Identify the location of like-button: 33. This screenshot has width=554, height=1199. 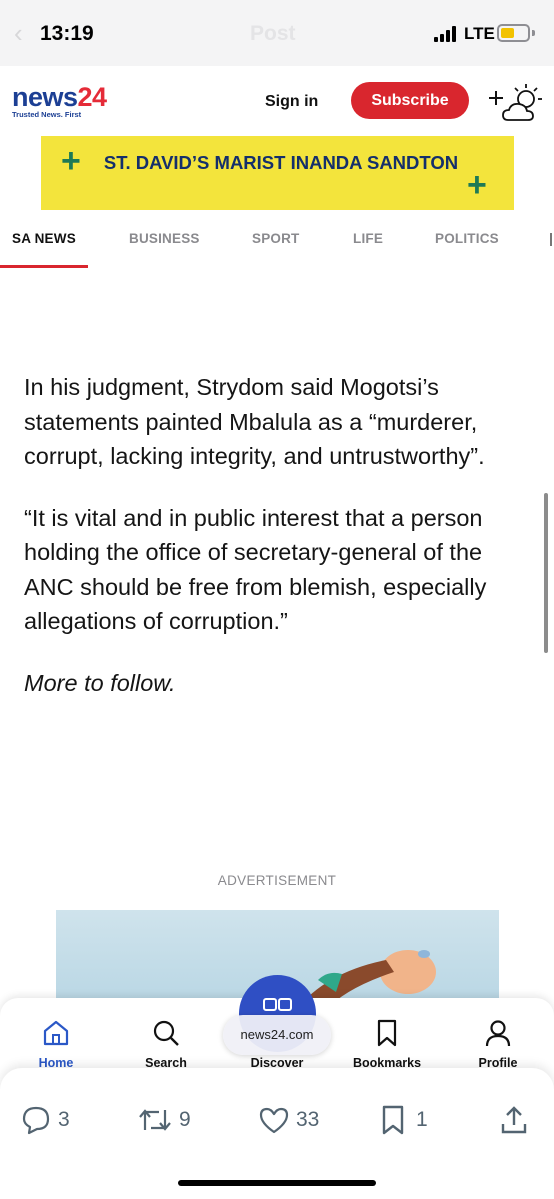
(288, 1120).